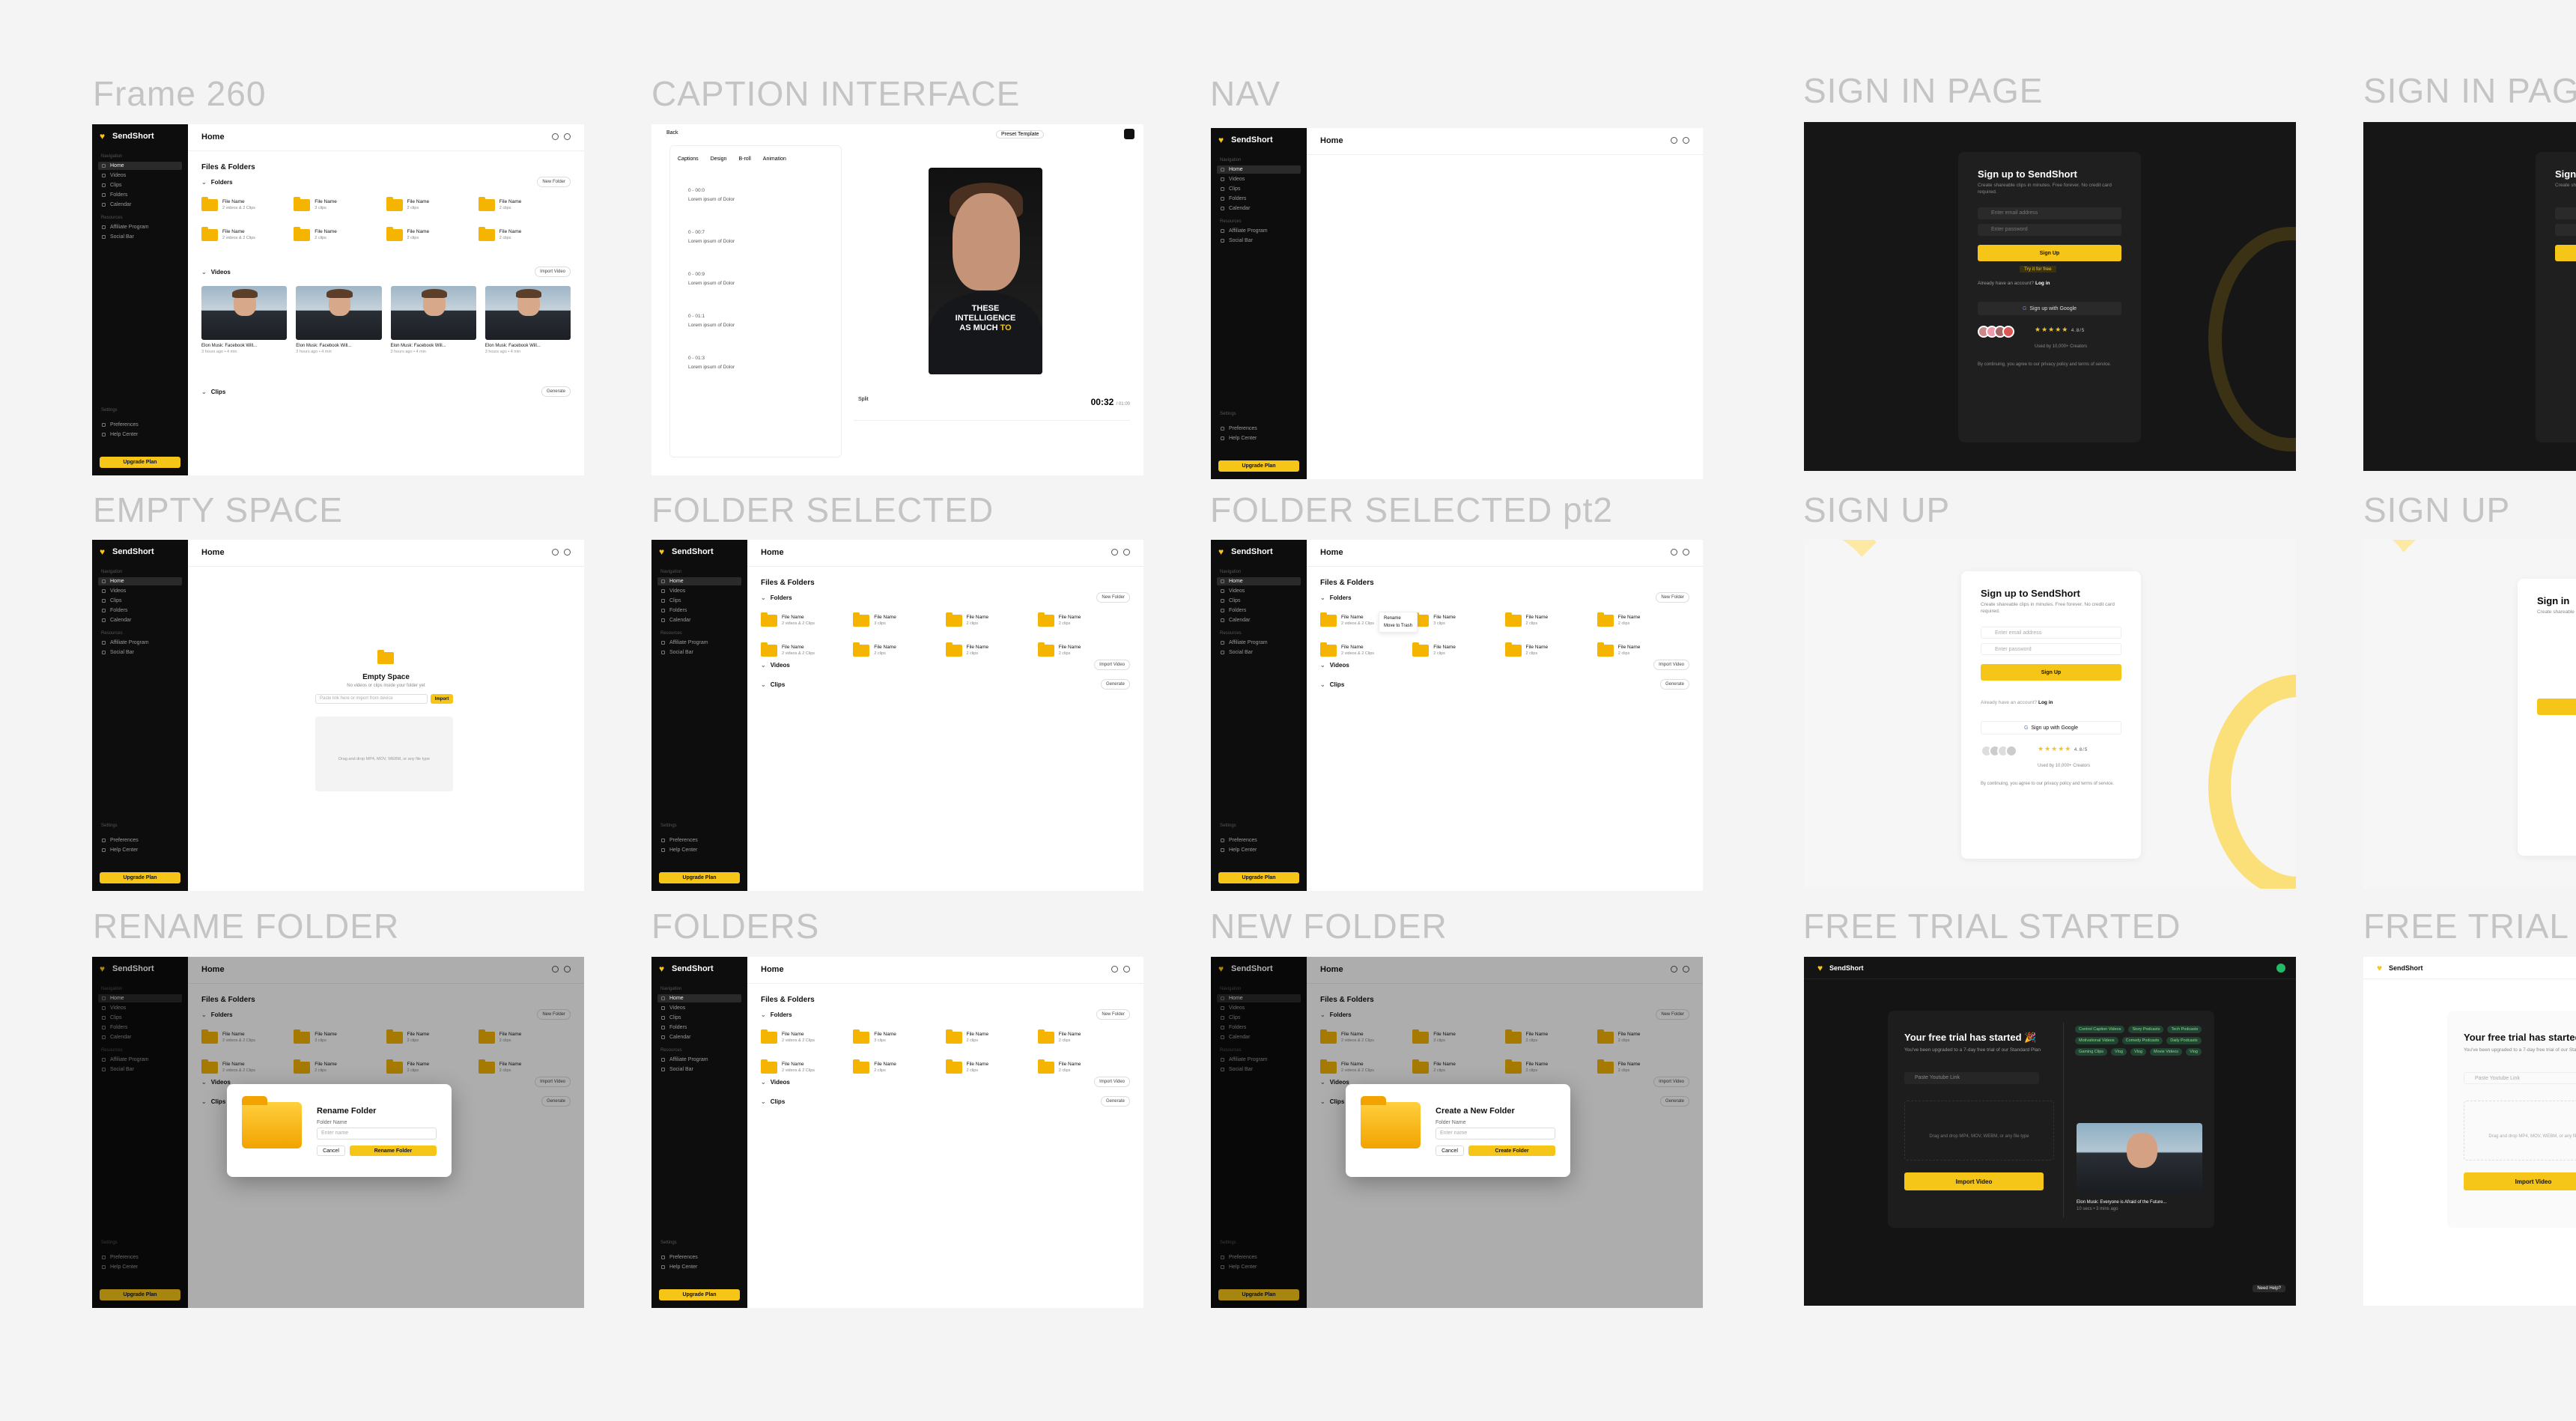 The image size is (2576, 1421). What do you see at coordinates (2042, 283) in the screenshot?
I see `login-link: Log in` at bounding box center [2042, 283].